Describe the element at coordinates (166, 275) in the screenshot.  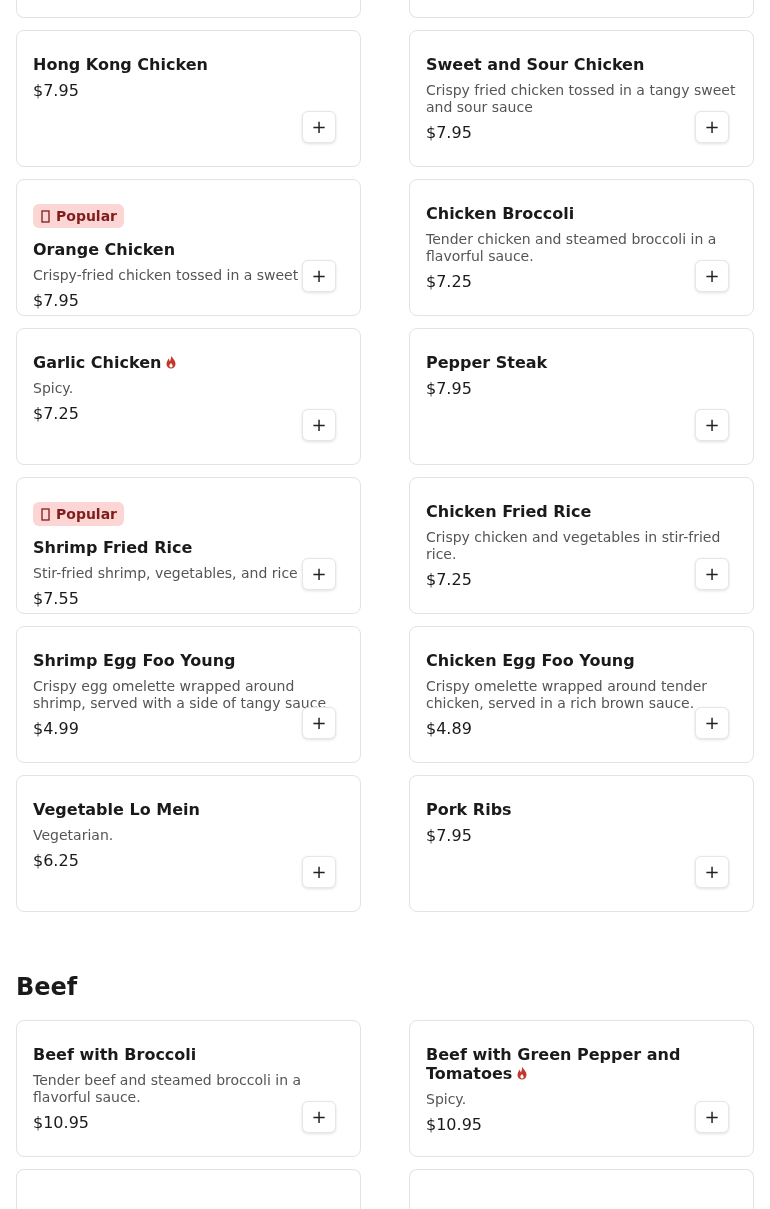
I see `item-description: Crispy-fried chicken tossed in a sweet` at that location.